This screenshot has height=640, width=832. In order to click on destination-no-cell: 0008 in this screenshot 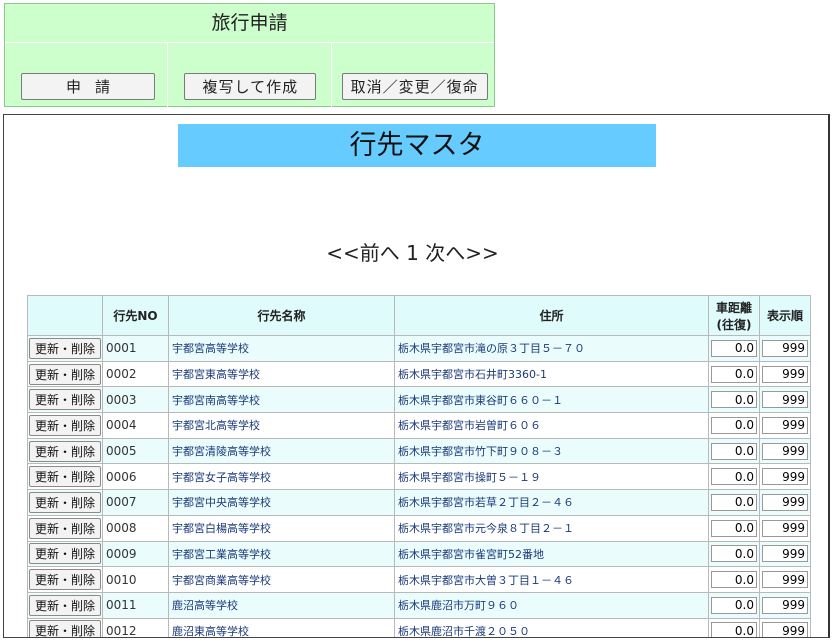, I will do `click(135, 528)`.